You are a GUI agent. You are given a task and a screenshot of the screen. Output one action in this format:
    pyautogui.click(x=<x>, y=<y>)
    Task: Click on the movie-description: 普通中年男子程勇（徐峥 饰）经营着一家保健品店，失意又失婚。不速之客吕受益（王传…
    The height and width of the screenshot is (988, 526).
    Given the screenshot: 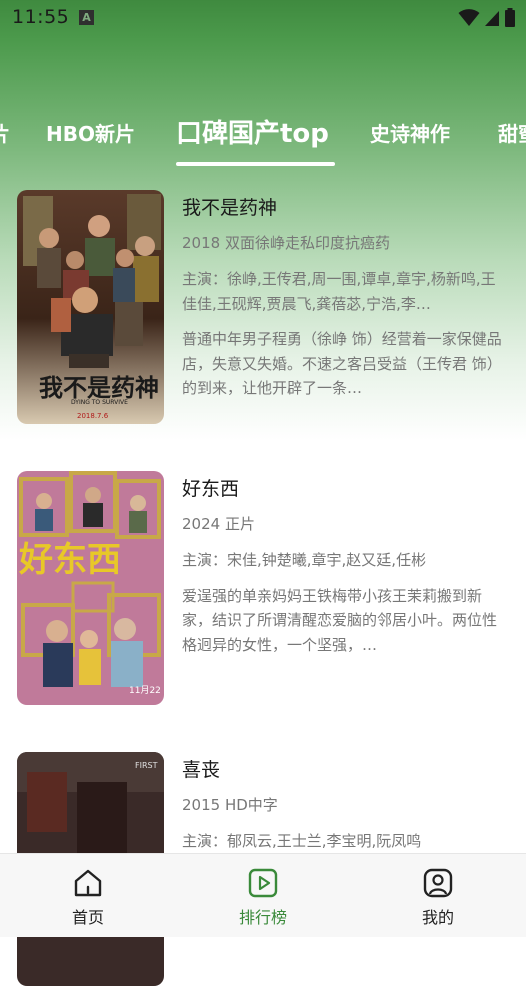 What is the action you would take?
    pyautogui.click(x=342, y=363)
    